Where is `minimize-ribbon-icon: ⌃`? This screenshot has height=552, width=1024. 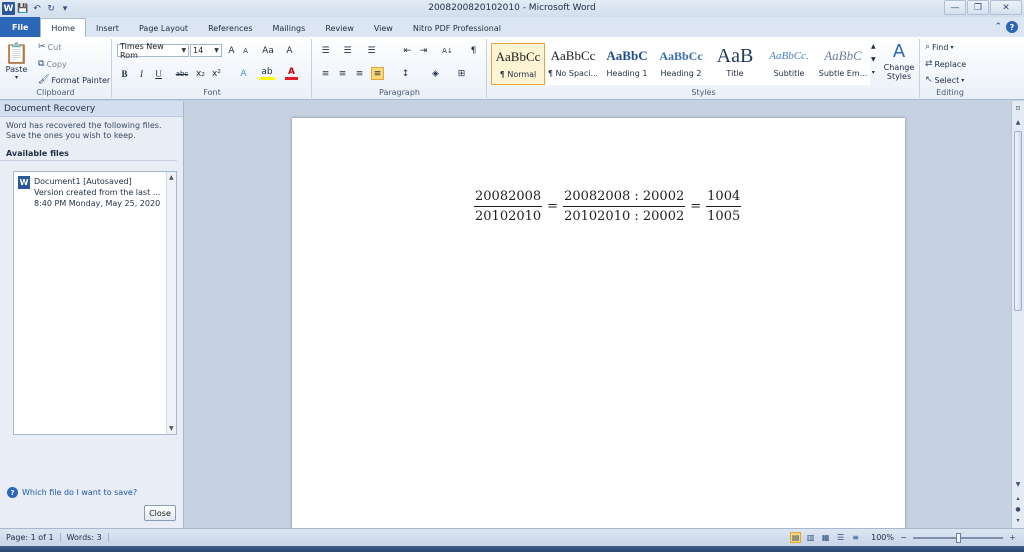 minimize-ribbon-icon: ⌃ is located at coordinates (998, 27).